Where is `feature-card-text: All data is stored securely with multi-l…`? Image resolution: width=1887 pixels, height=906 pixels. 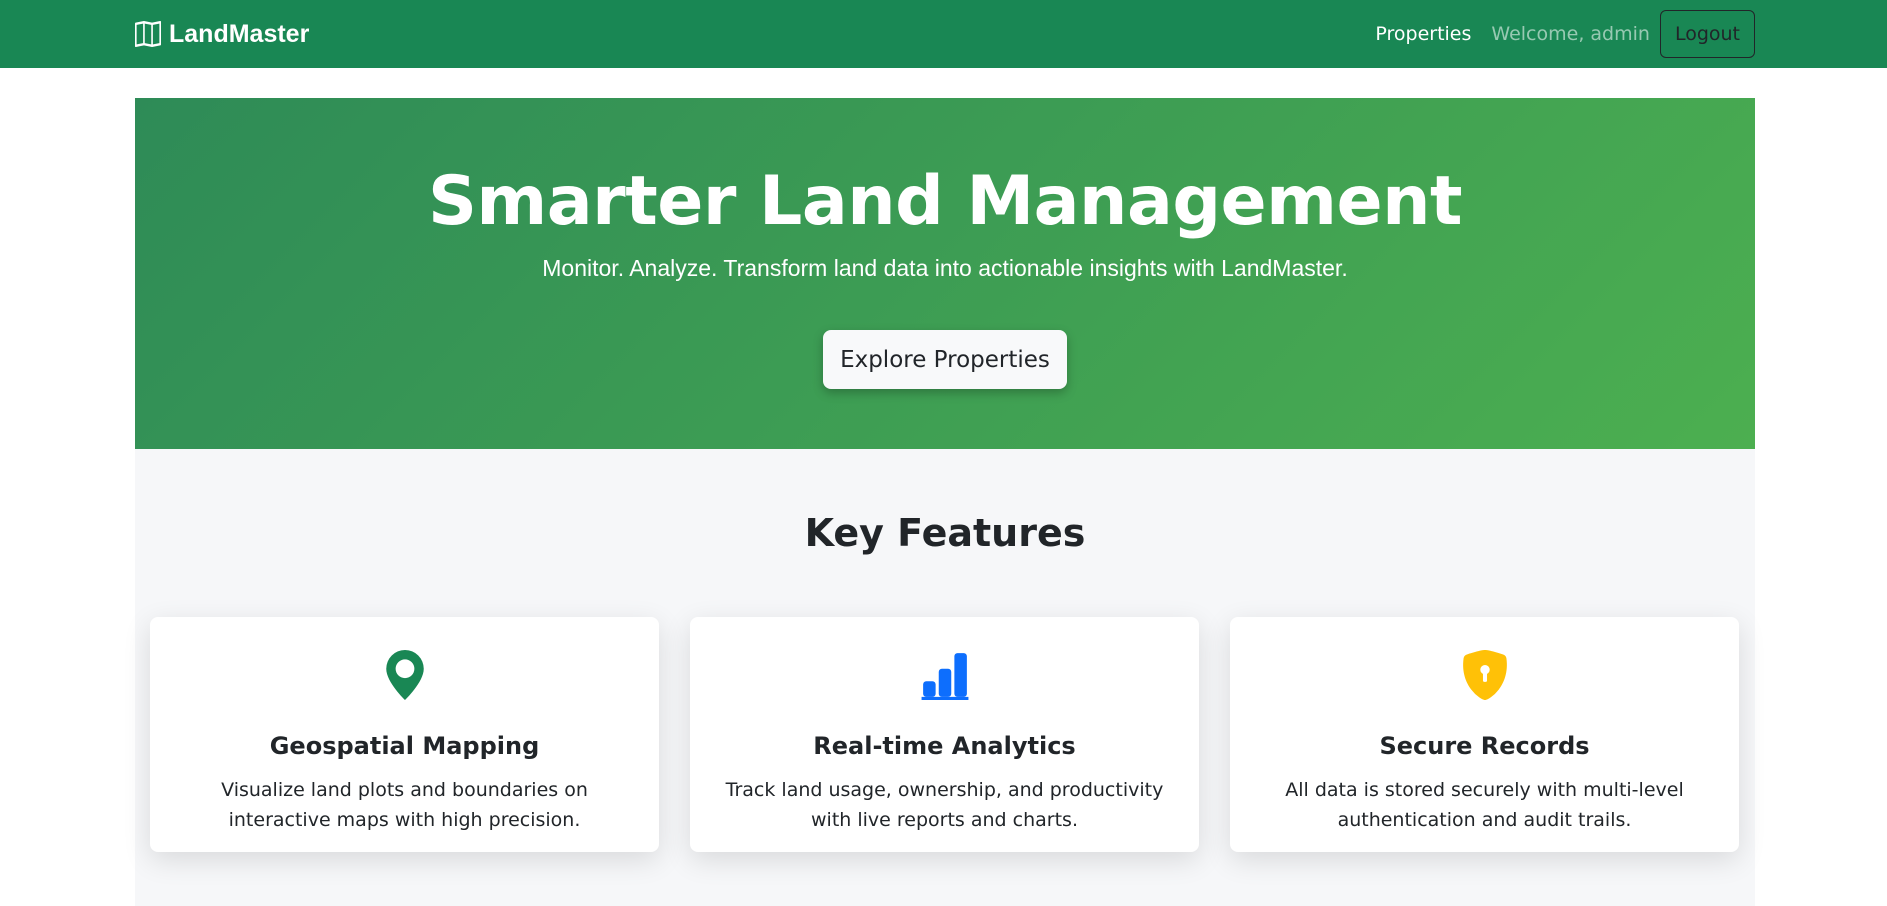 feature-card-text: All data is stored securely with multi-l… is located at coordinates (1484, 805).